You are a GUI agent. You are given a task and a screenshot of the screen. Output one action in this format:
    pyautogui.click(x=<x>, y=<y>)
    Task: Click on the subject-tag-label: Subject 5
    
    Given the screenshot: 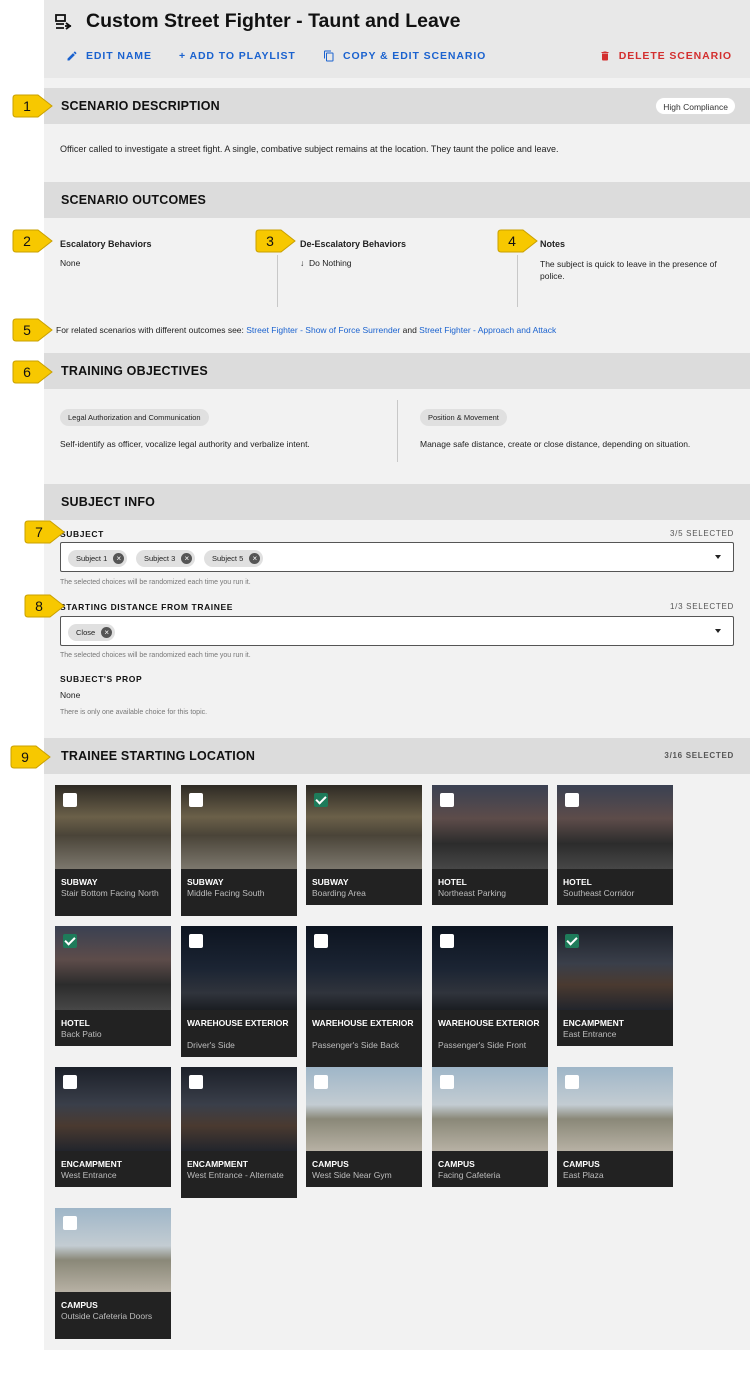 What is the action you would take?
    pyautogui.click(x=228, y=558)
    